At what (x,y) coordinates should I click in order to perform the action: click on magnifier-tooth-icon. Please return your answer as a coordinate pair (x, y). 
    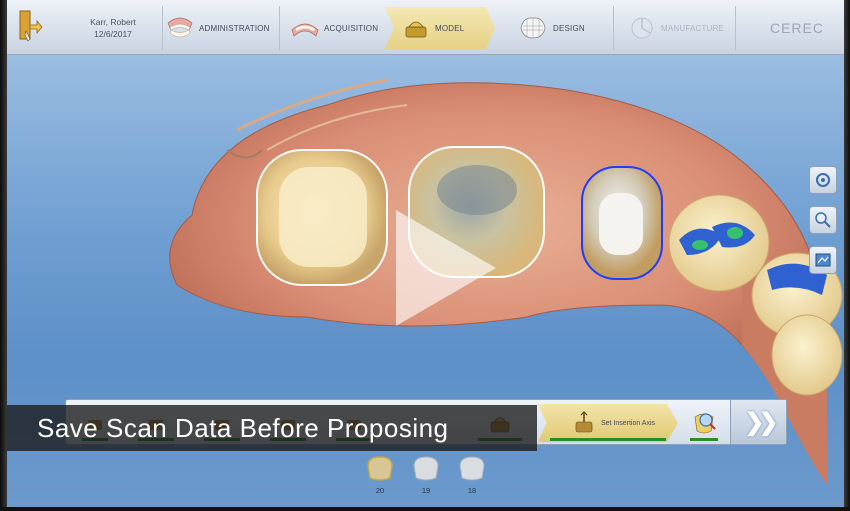
    Looking at the image, I should click on (705, 423).